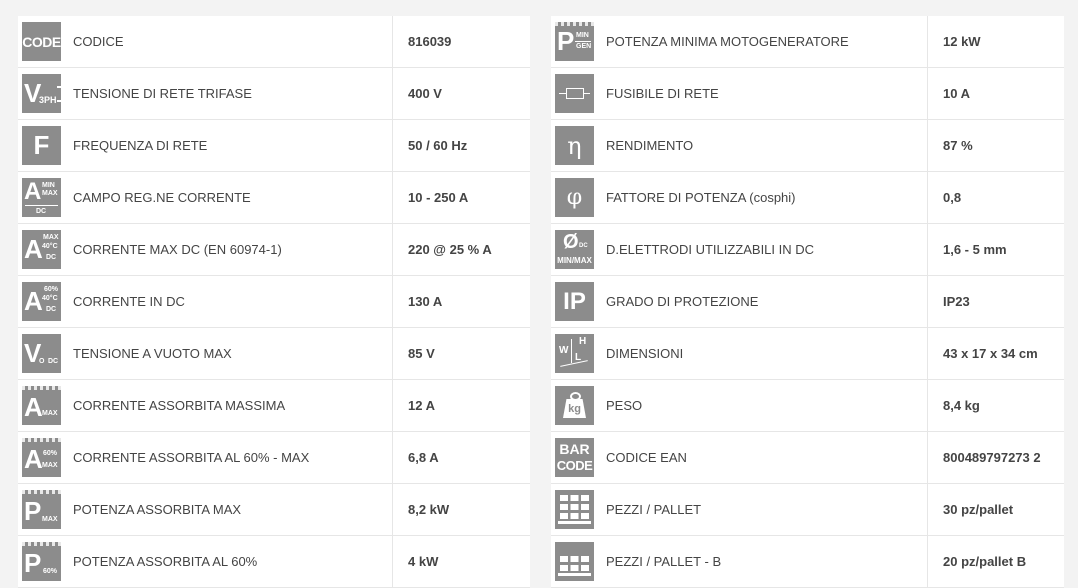 This screenshot has width=1078, height=588. What do you see at coordinates (985, 561) in the screenshot?
I see `spec-value: 20 pz/pallet B` at bounding box center [985, 561].